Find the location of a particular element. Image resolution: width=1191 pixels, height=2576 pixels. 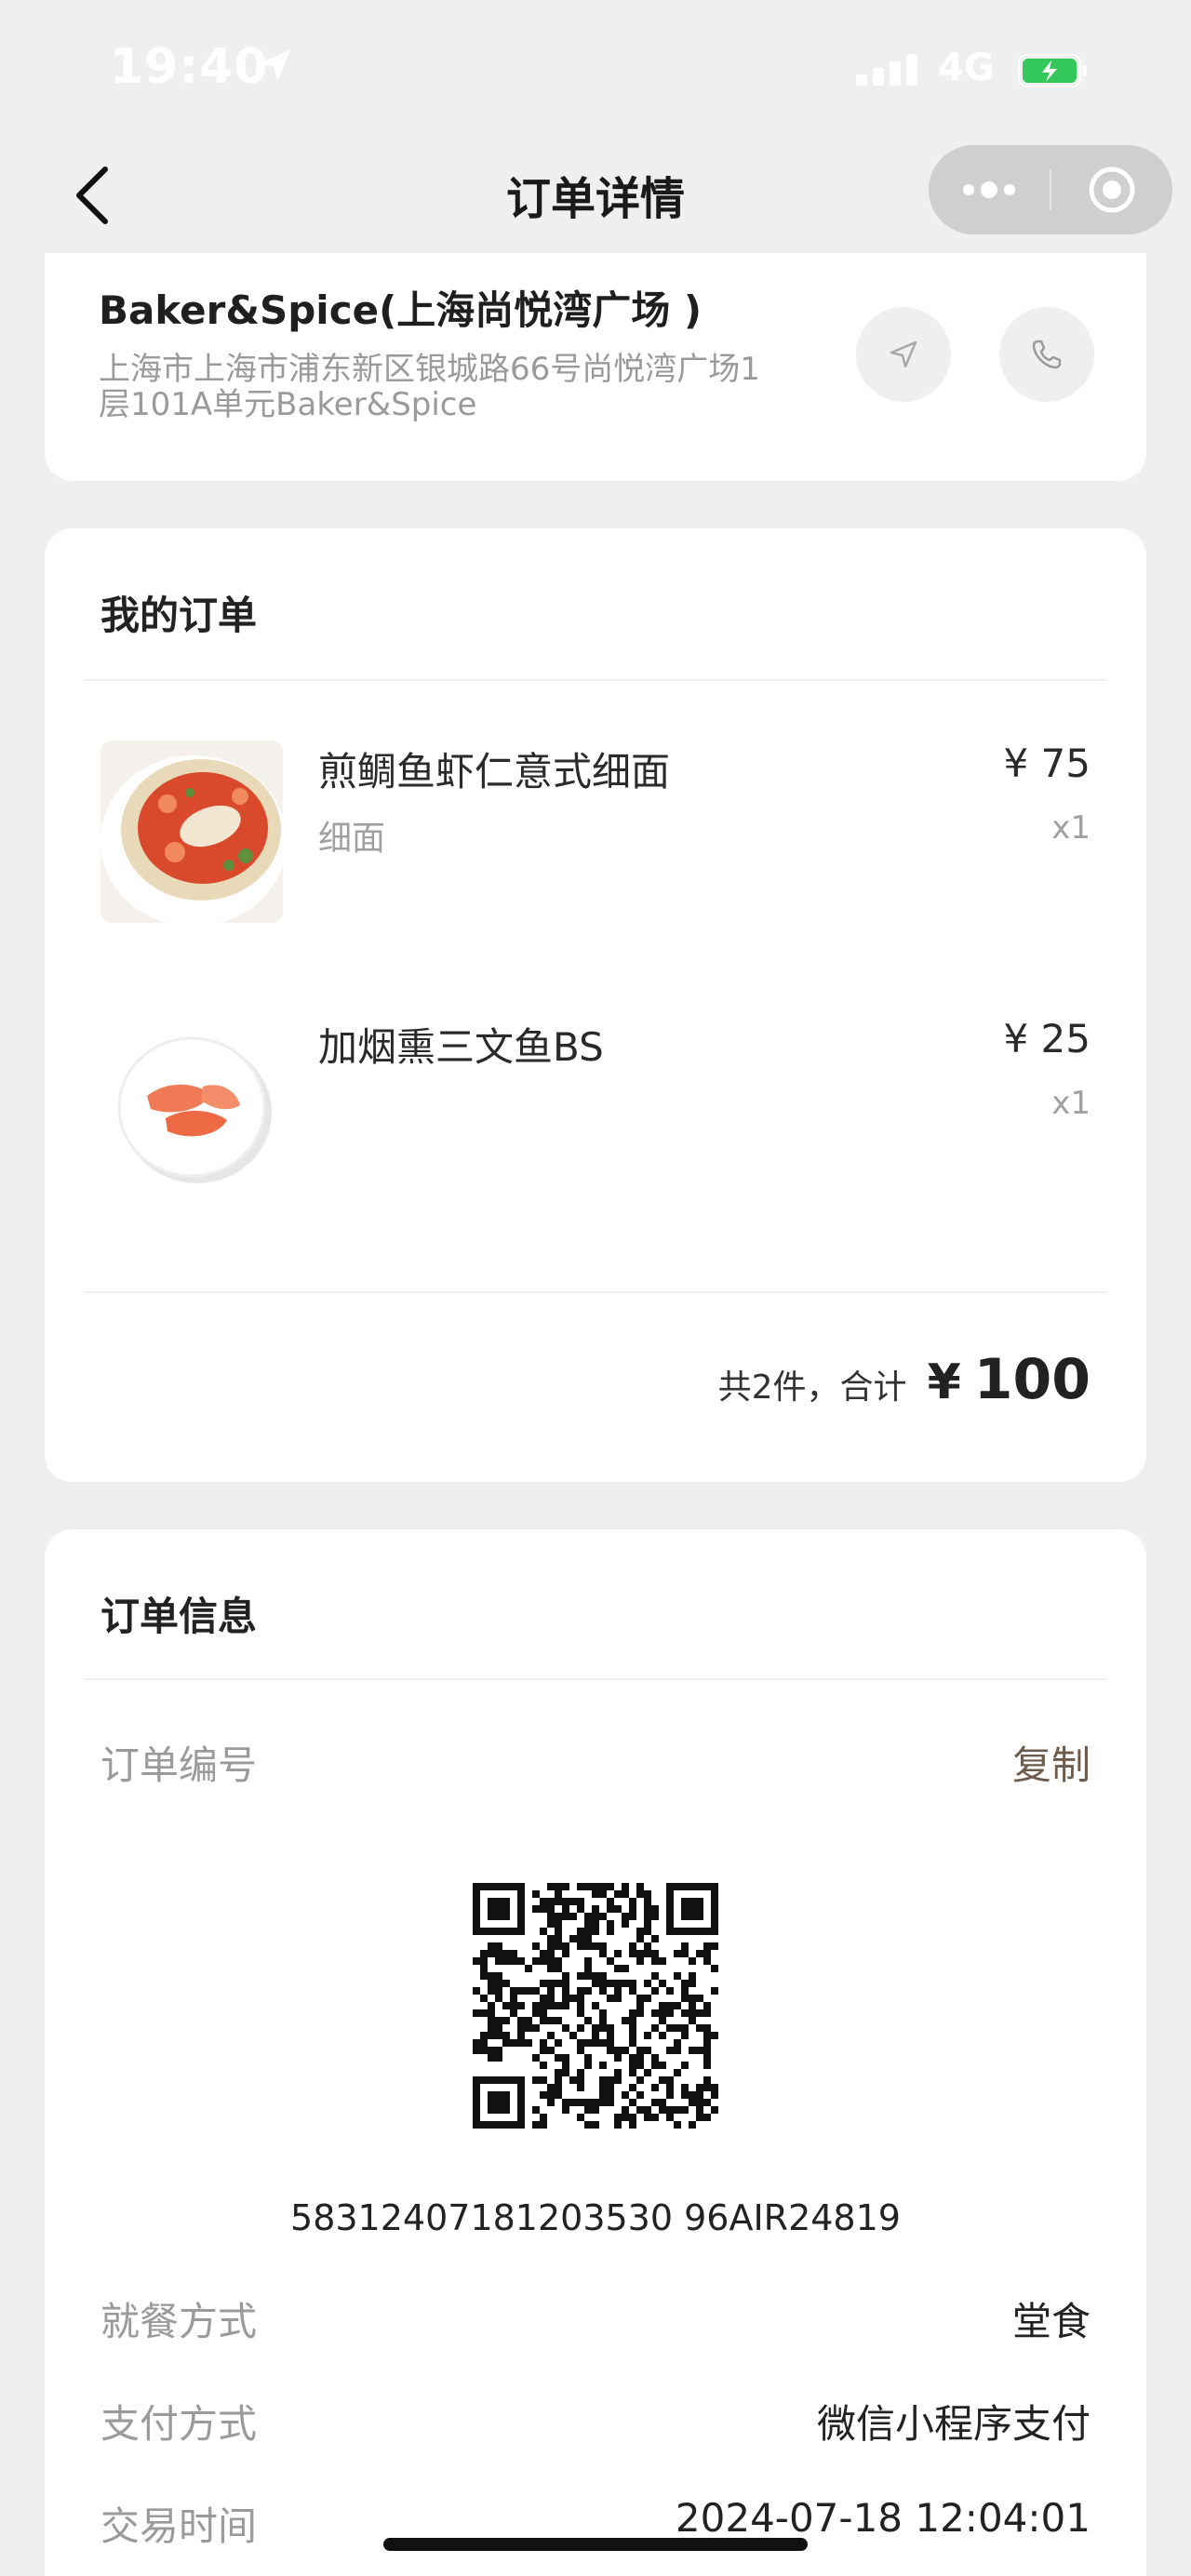

item-spec: 细面 is located at coordinates (352, 839).